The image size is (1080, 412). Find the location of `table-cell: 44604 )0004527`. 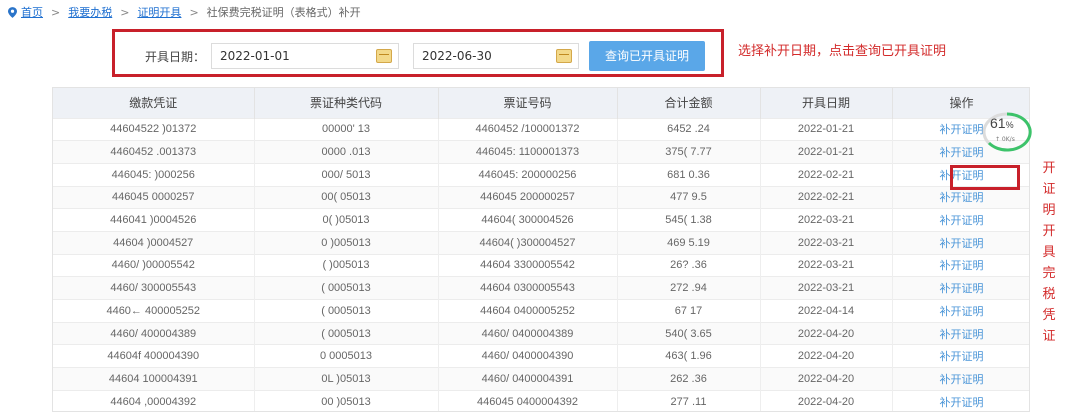

table-cell: 44604 )0004527 is located at coordinates (154, 242).